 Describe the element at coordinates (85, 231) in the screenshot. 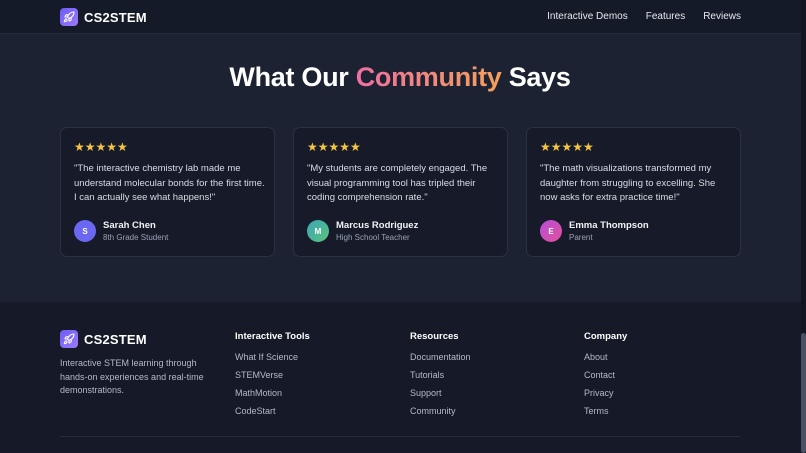

I see `avatar: S` at that location.